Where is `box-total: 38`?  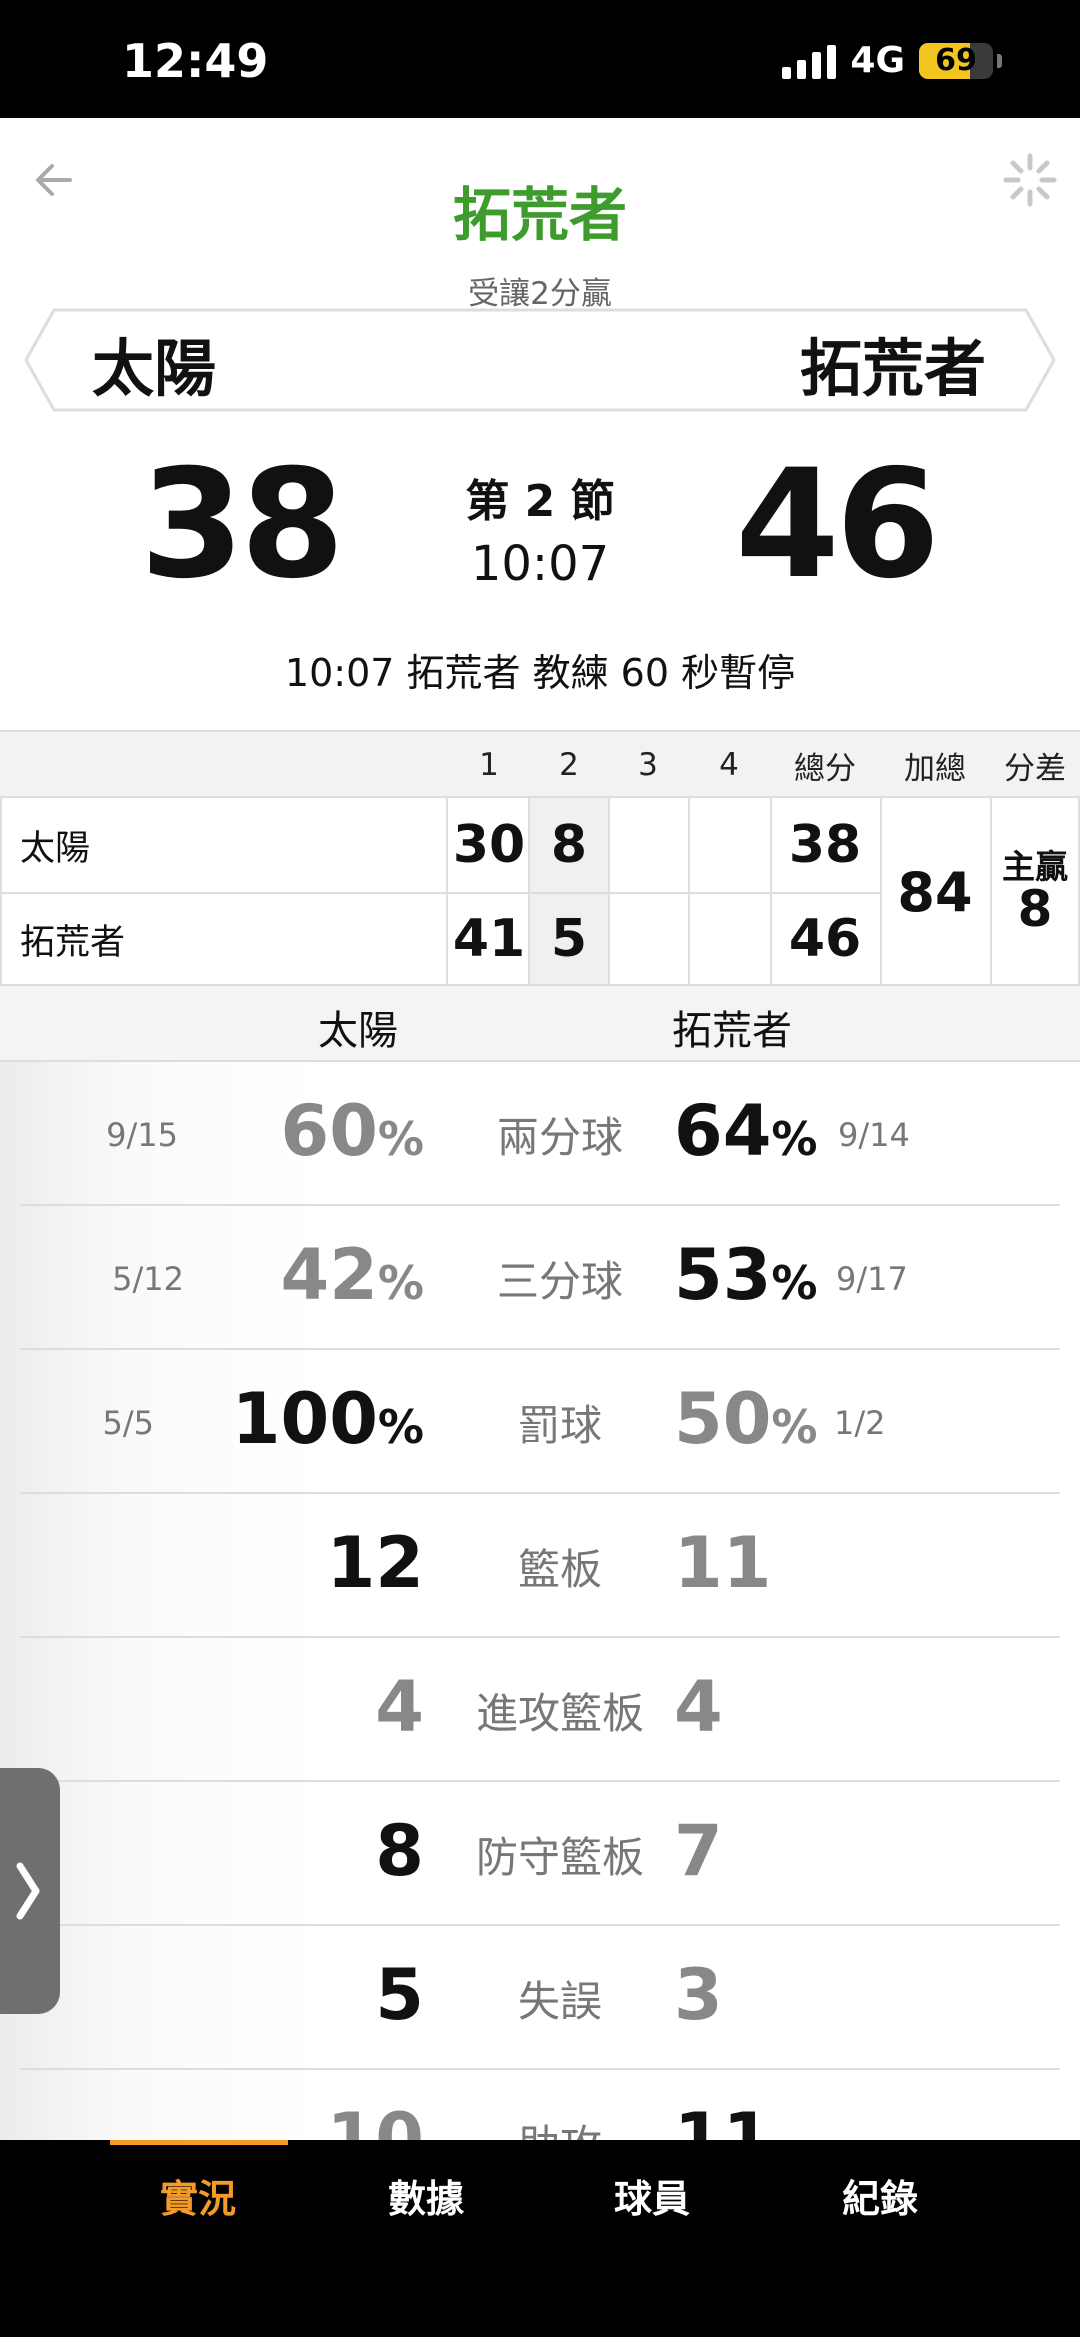 box-total: 38 is located at coordinates (825, 845).